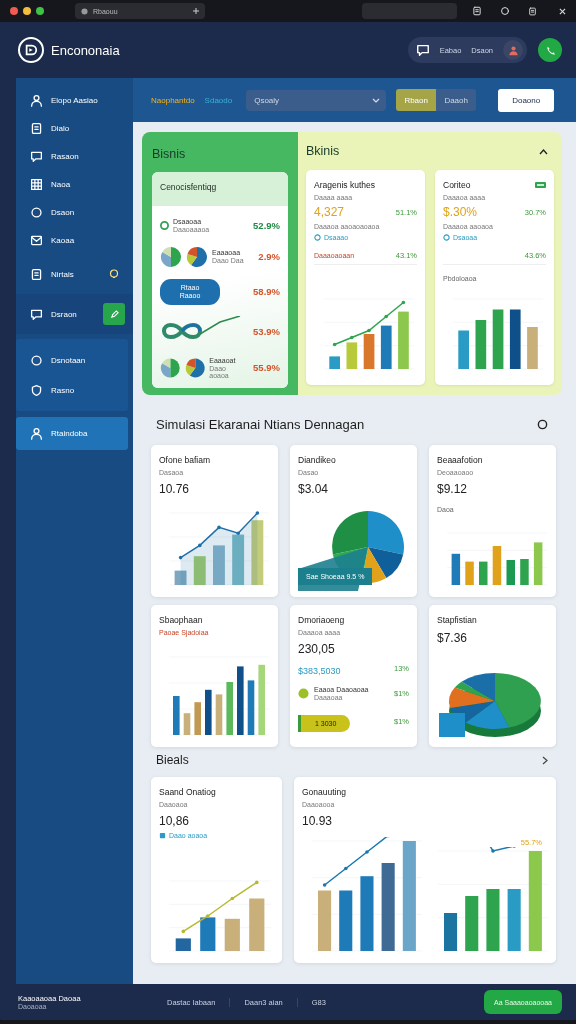 Image resolution: width=576 pixels, height=1024 pixels. Describe the element at coordinates (319, 671) in the screenshot. I see `highlight-value: $383,5030` at that location.